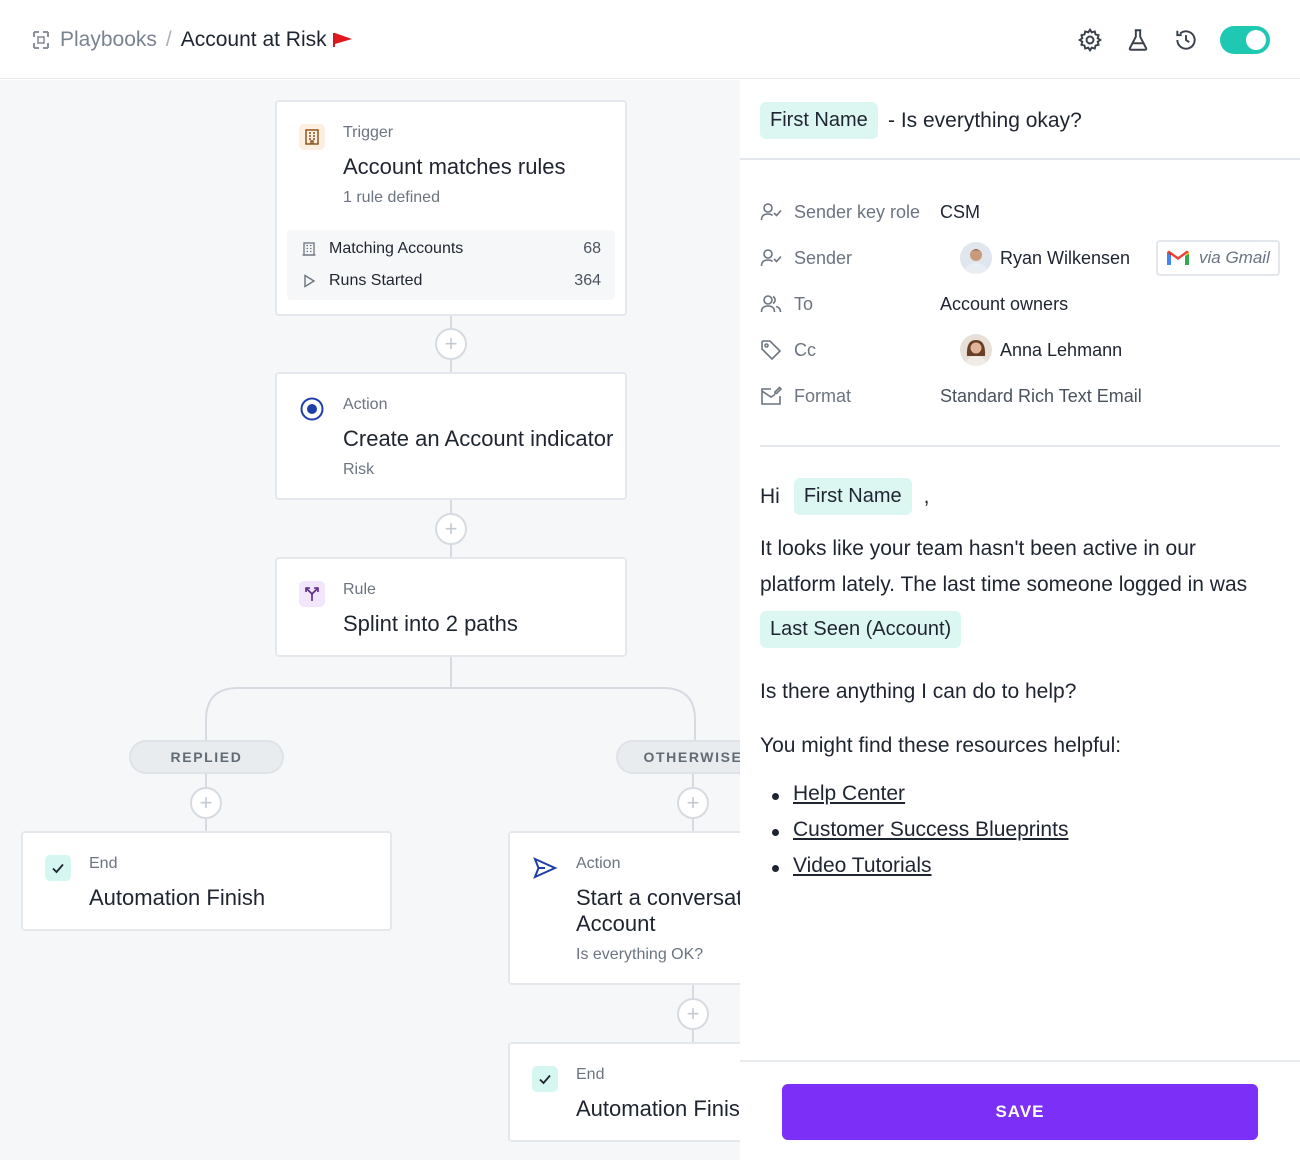  What do you see at coordinates (1020, 1112) in the screenshot?
I see `save-button: SAVE` at bounding box center [1020, 1112].